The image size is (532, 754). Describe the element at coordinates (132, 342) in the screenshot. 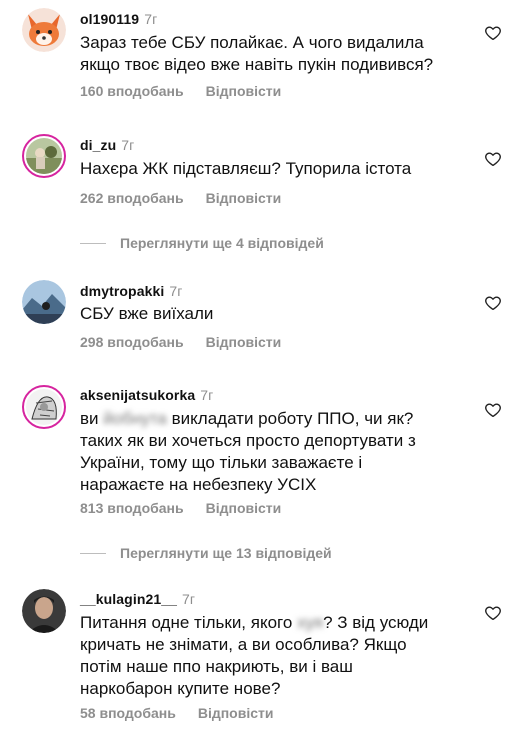

I see `likes-count: 298 вподобань` at that location.